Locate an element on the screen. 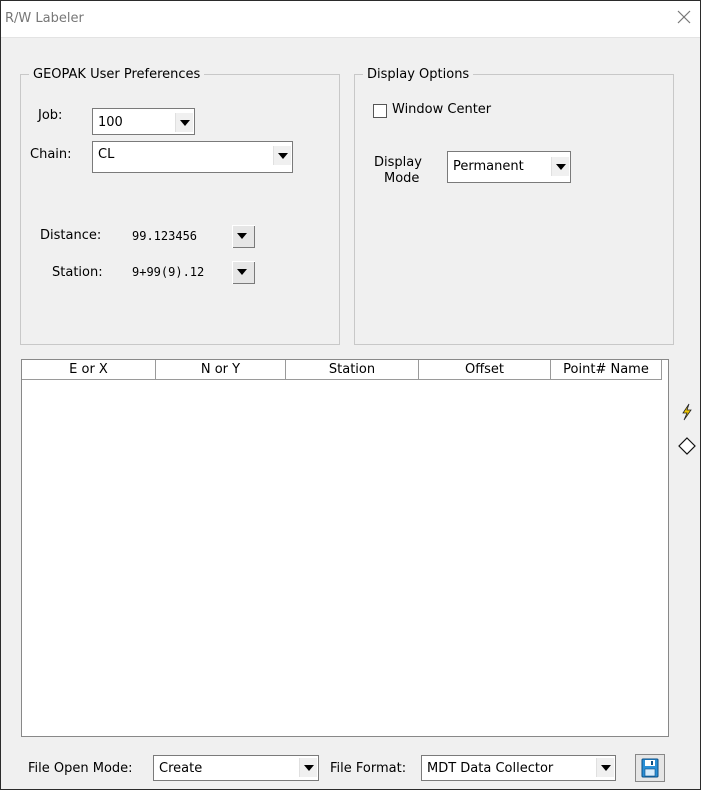  display-options-legend: Display Options is located at coordinates (418, 74).